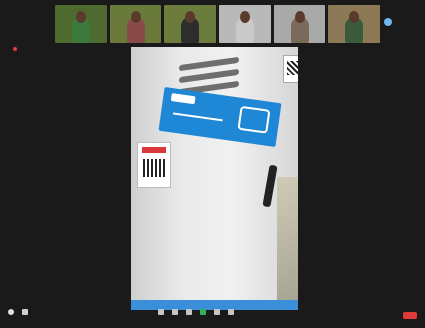 The image size is (425, 328). Describe the element at coordinates (154, 150) in the screenshot. I see `sticker-header` at that location.